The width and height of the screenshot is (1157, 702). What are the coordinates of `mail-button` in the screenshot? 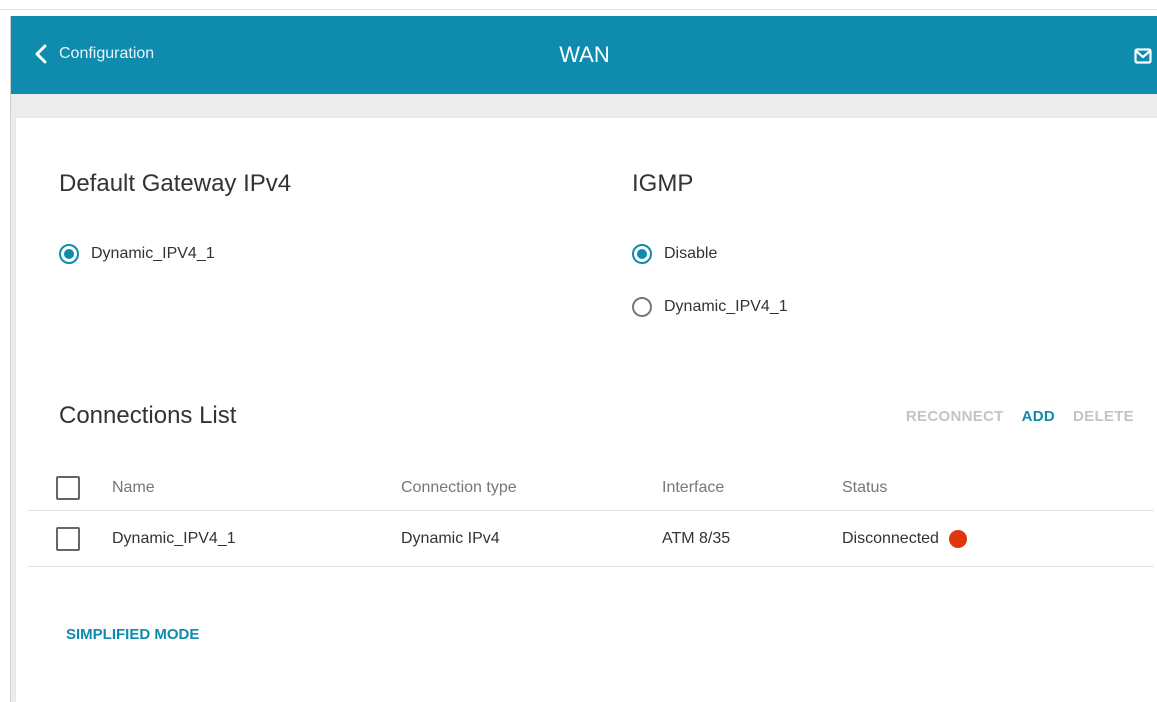 It's located at (1143, 58).